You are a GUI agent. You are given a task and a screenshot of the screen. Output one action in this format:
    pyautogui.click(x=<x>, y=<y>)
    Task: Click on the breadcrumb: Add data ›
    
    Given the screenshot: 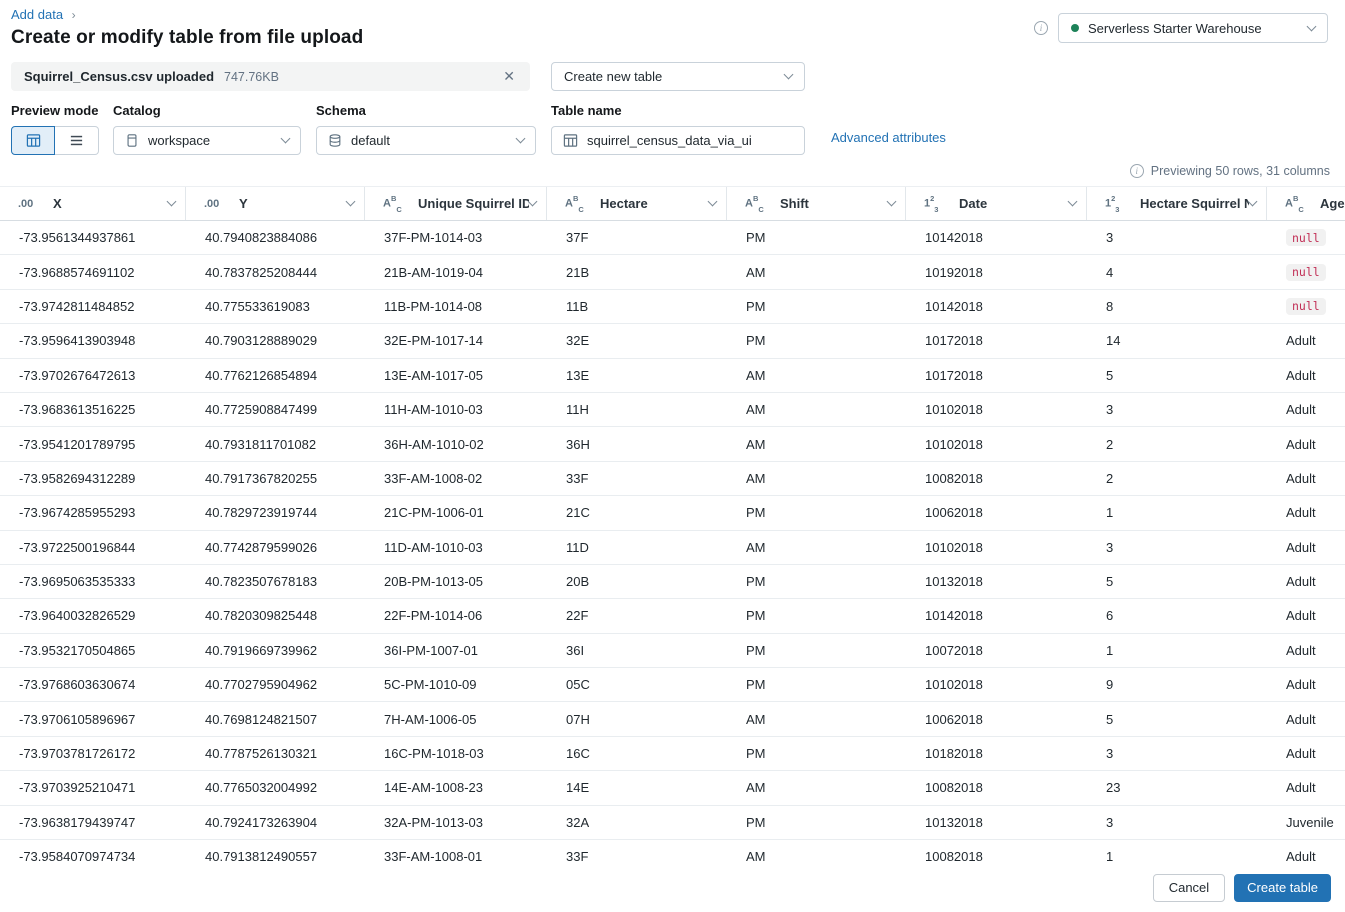 What is the action you would take?
    pyautogui.click(x=43, y=14)
    